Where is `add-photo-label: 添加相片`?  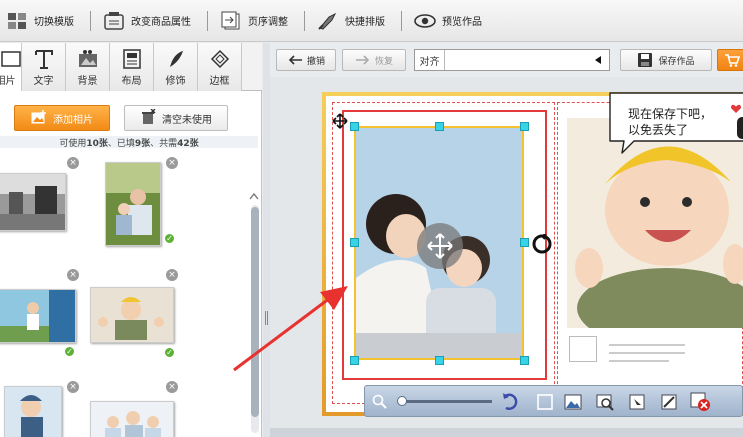 add-photo-label: 添加相片 is located at coordinates (73, 120).